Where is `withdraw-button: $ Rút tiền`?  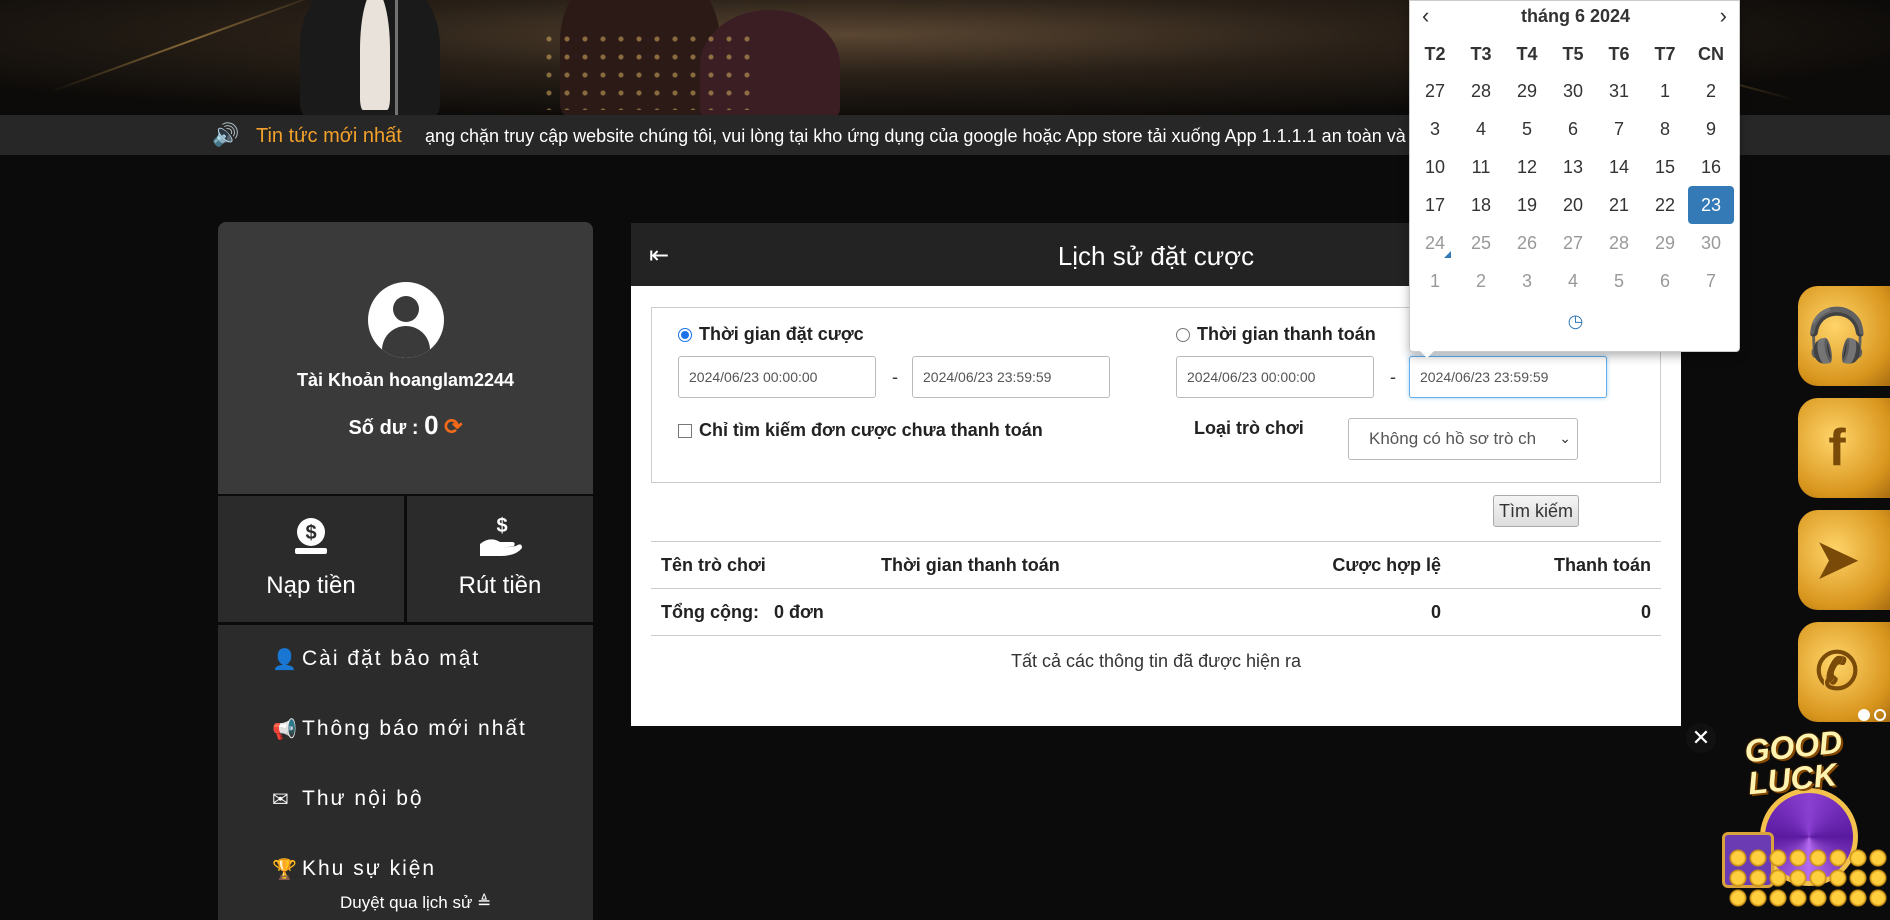 withdraw-button: $ Rút tiền is located at coordinates (500, 559).